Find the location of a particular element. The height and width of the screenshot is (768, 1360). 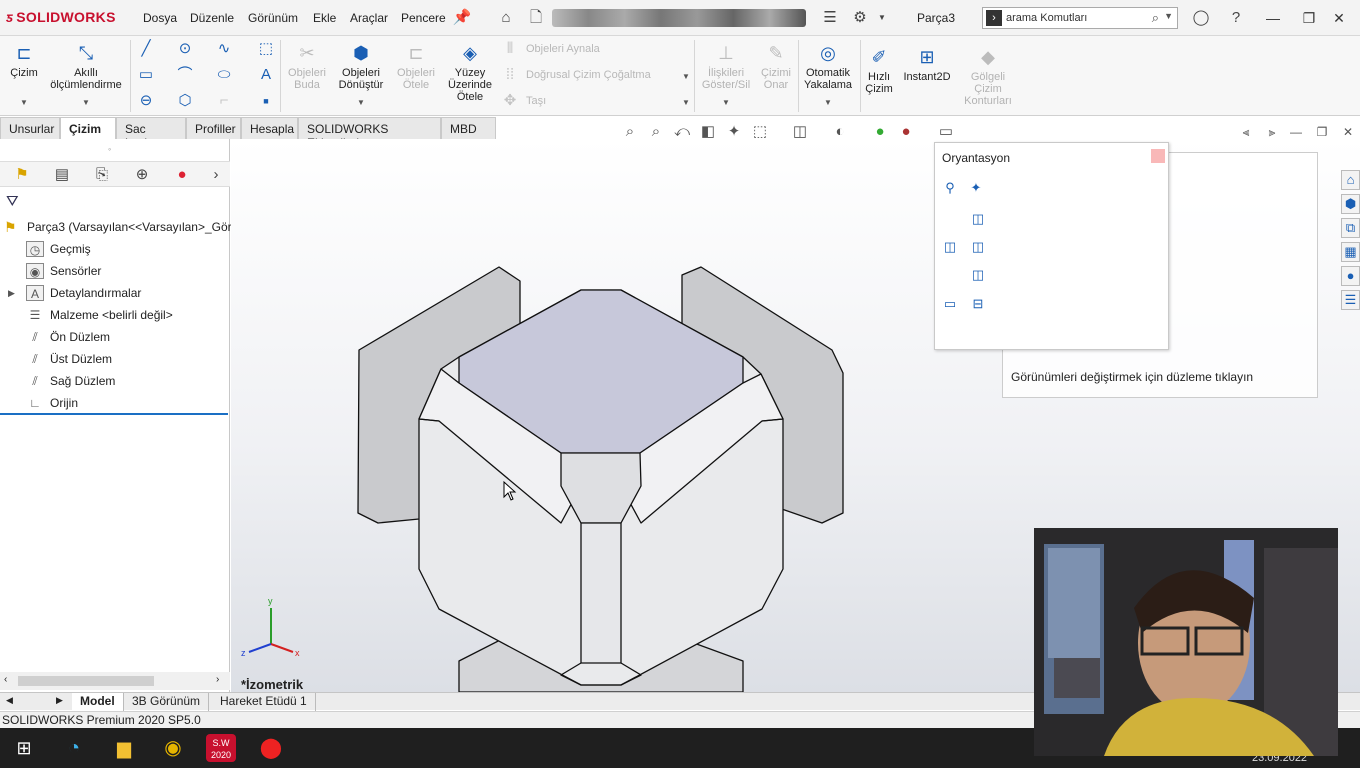

tab-3d-view: 3B Görünüm is located at coordinates (167, 702).